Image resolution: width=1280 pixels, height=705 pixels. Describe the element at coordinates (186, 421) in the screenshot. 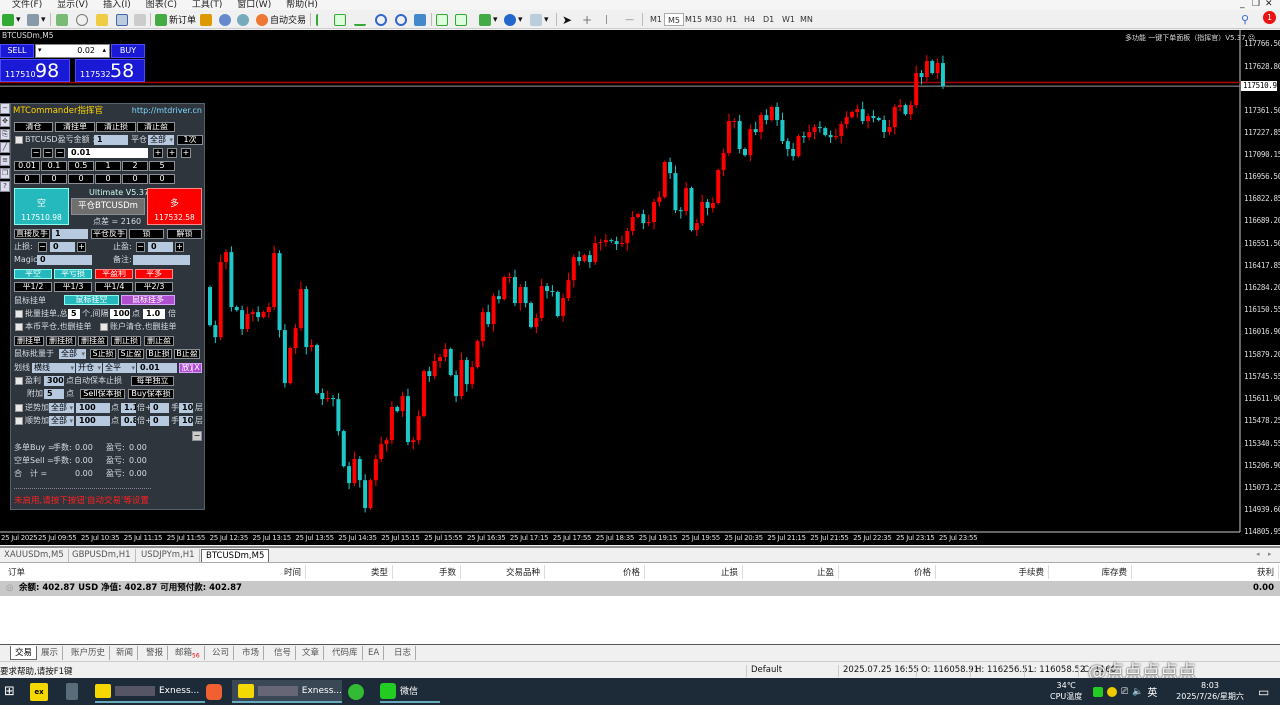

I see `trend-layers-input: 10` at that location.